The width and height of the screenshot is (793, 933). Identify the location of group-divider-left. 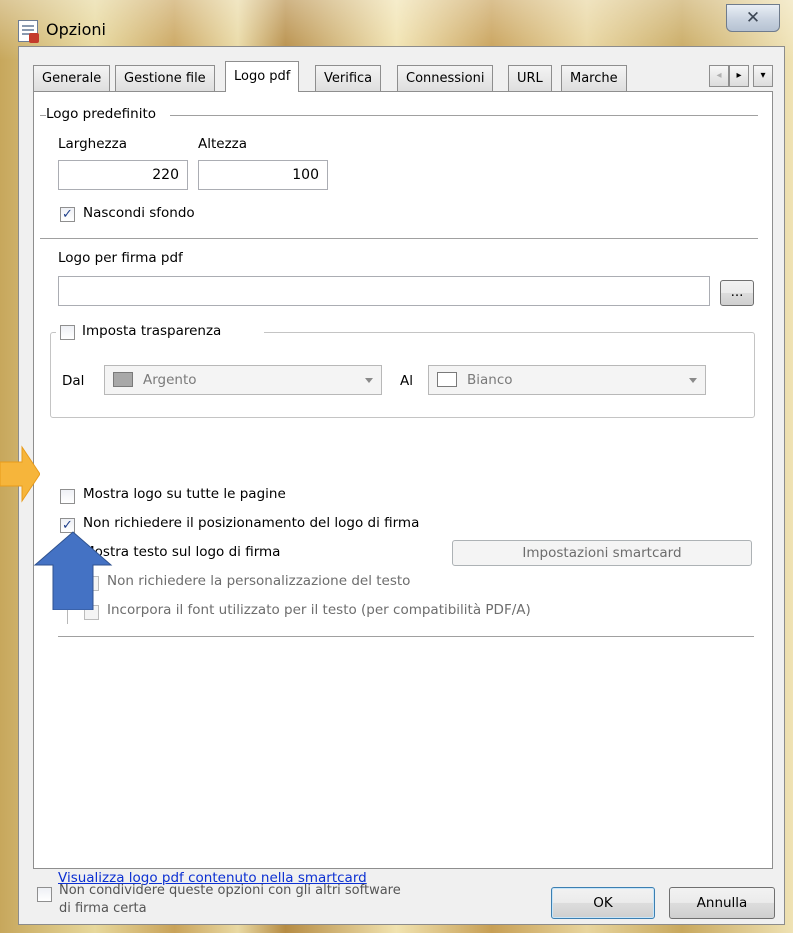
(43, 115).